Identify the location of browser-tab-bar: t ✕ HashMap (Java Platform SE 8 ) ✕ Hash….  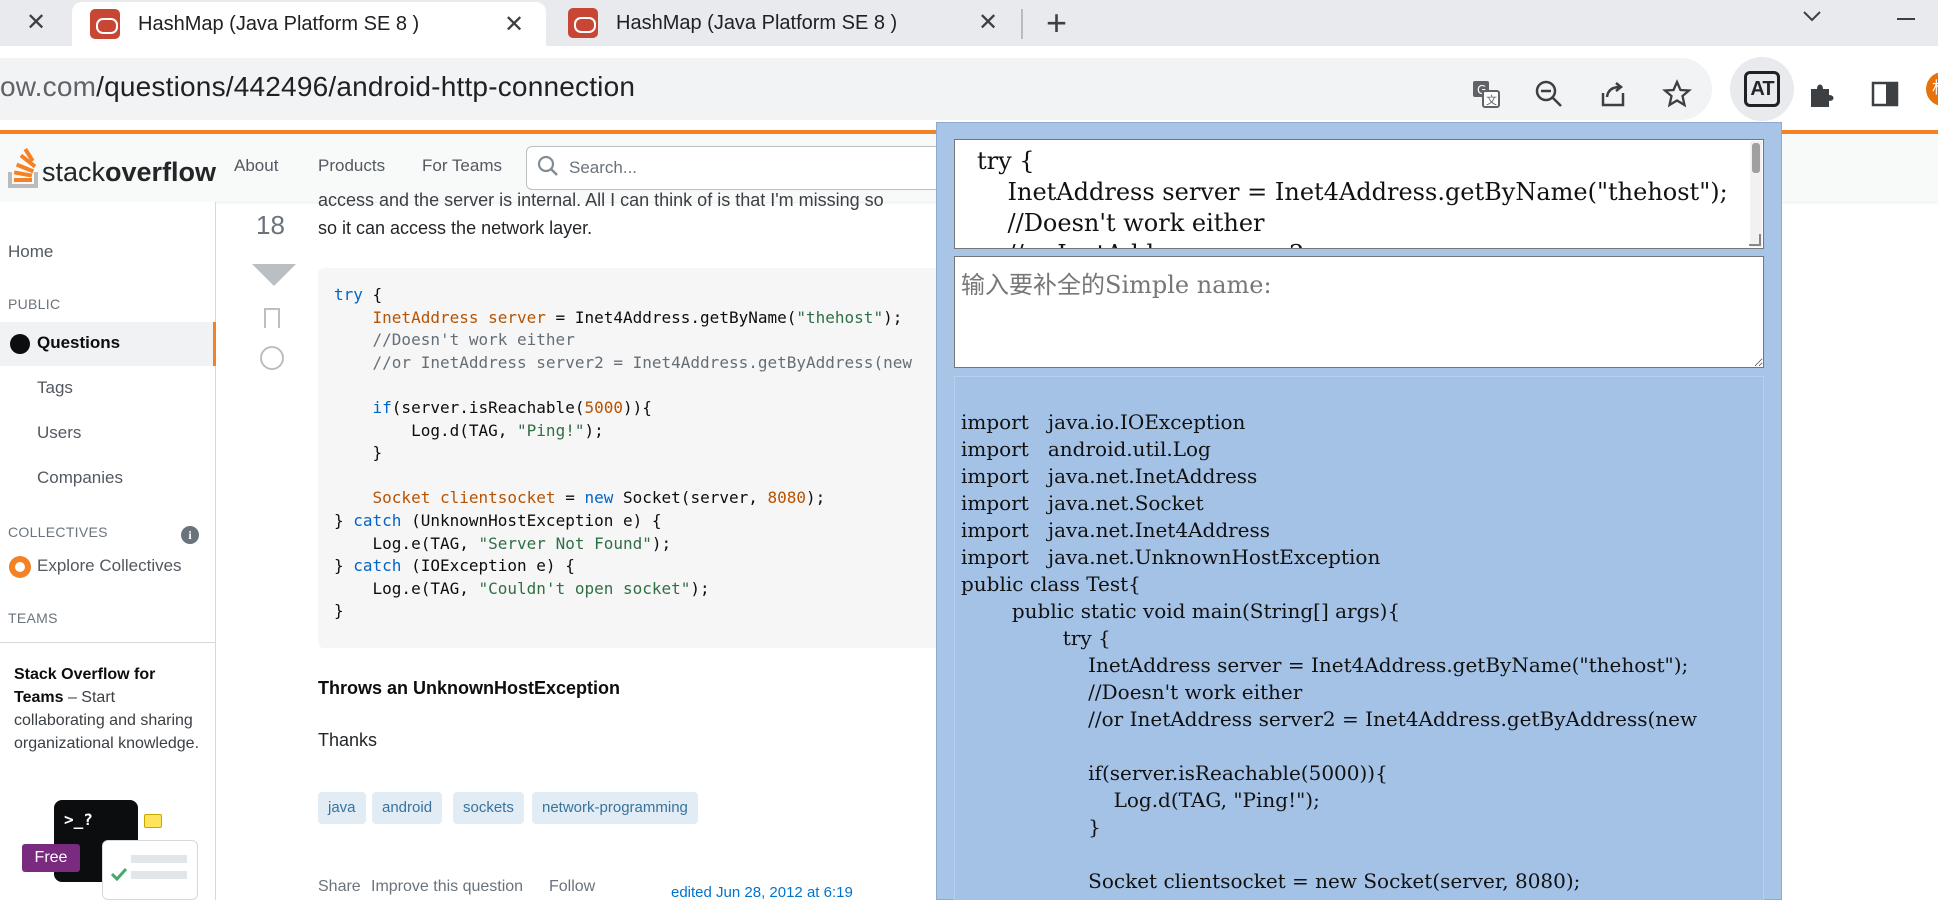
(969, 23).